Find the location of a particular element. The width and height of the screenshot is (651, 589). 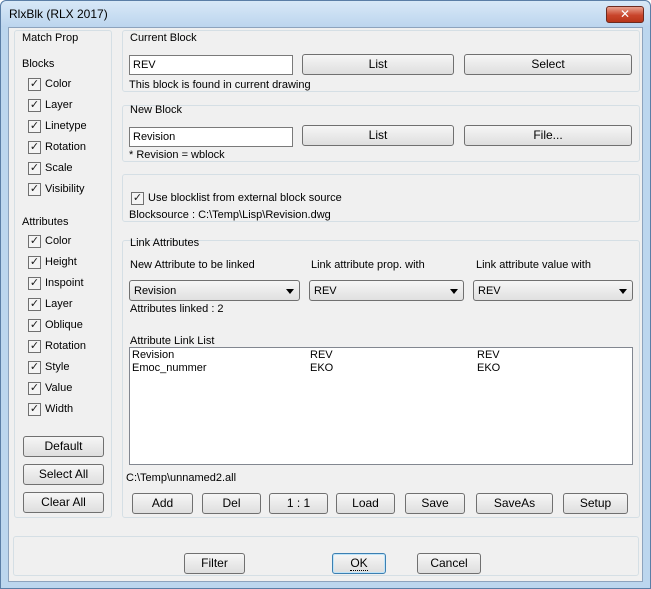

new-list-button: List is located at coordinates (378, 135).